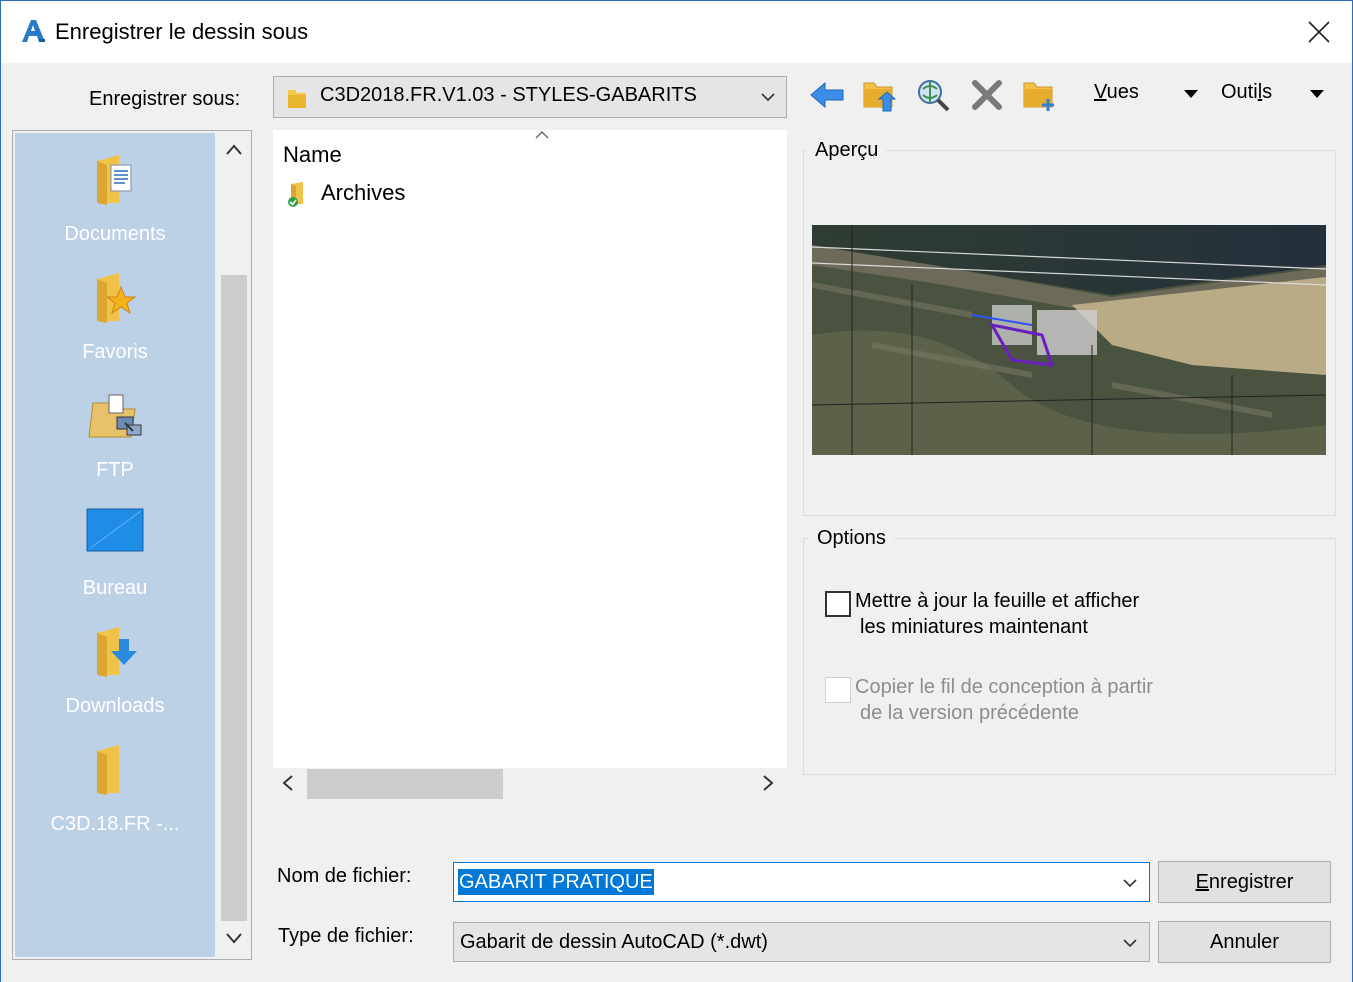  I want to click on copy-design-feed-label-line2: de la version précédente, so click(970, 713).